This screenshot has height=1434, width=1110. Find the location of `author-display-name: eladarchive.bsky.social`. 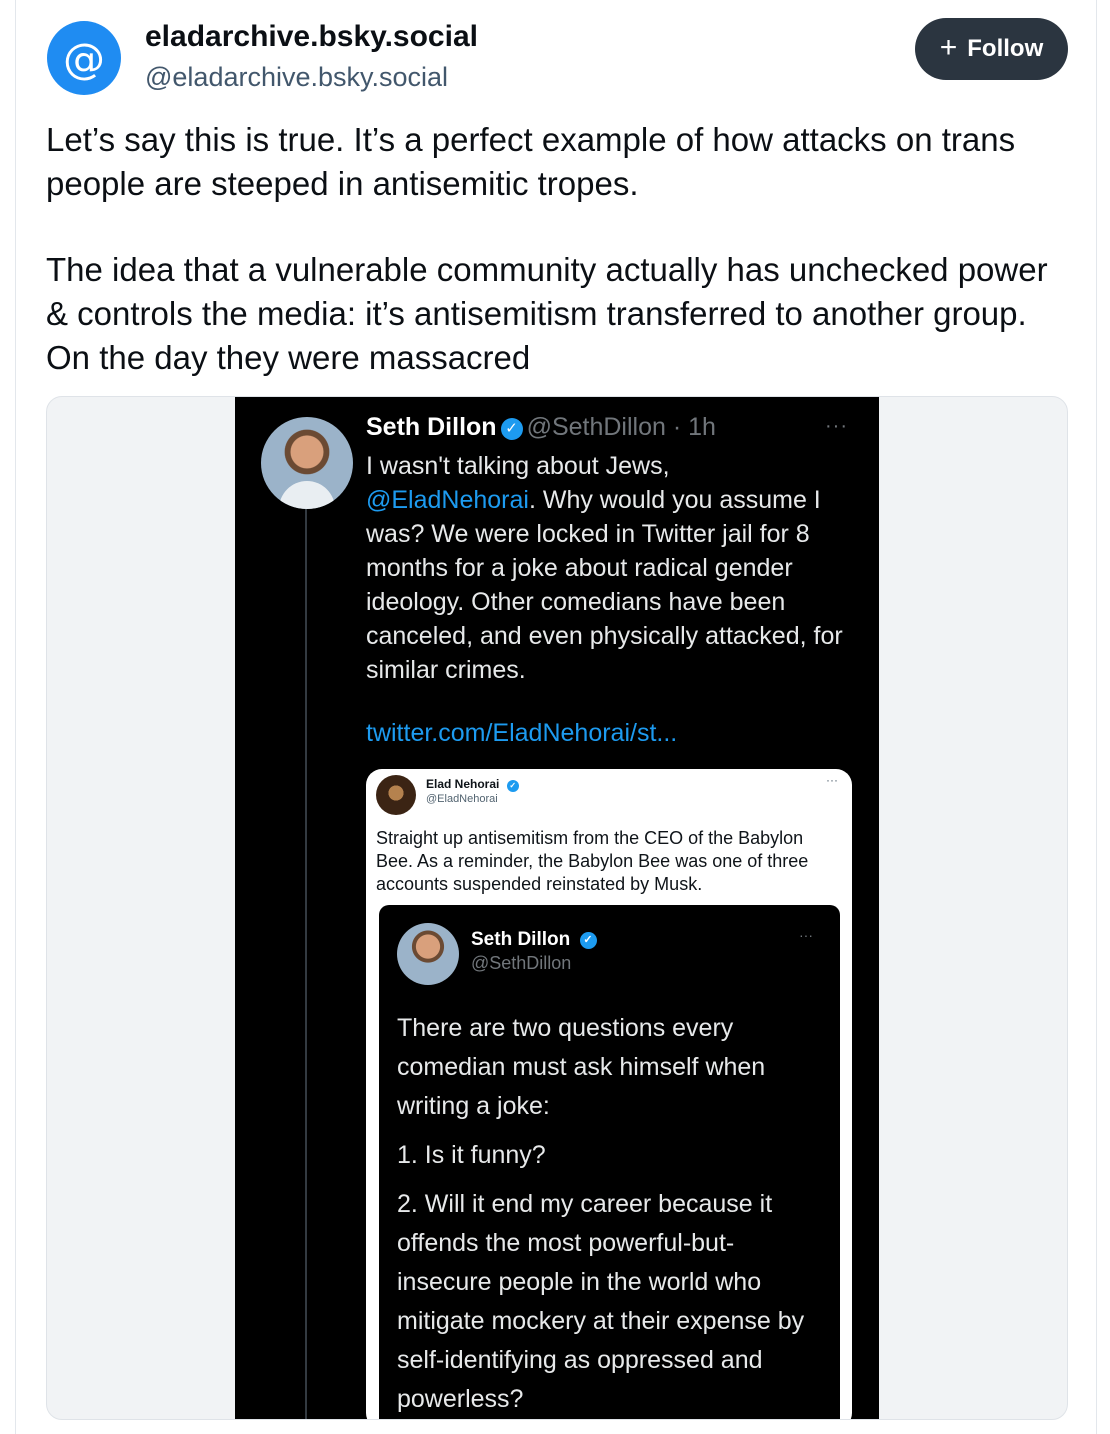

author-display-name: eladarchive.bsky.social is located at coordinates (311, 37).